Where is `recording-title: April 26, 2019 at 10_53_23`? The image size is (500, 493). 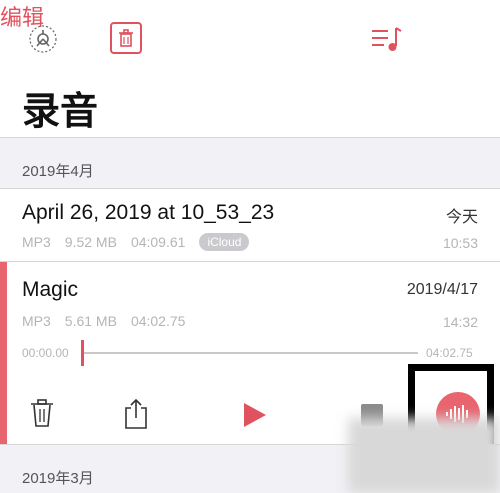 recording-title: April 26, 2019 at 10_53_23 is located at coordinates (148, 212).